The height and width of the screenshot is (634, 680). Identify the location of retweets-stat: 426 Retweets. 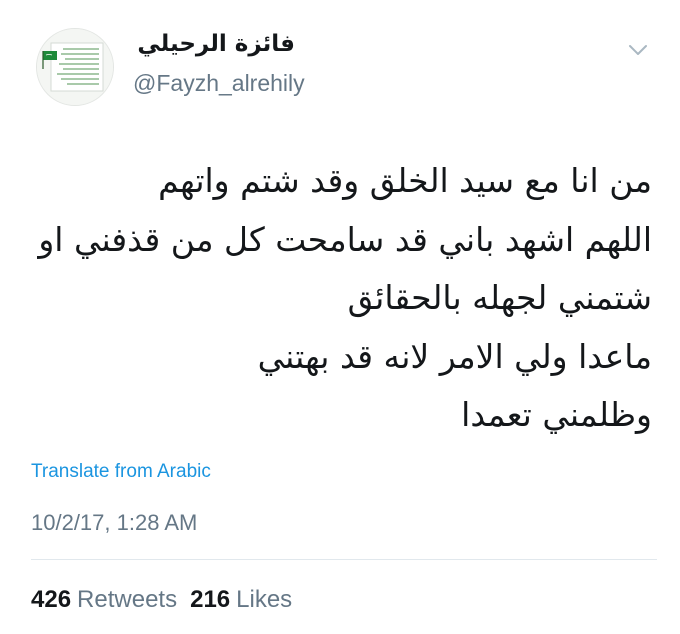
(104, 600).